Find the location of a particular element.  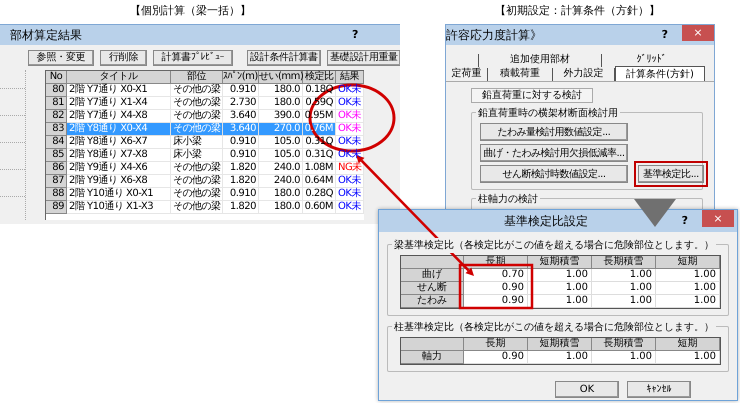

column-header: 結果 is located at coordinates (350, 77).